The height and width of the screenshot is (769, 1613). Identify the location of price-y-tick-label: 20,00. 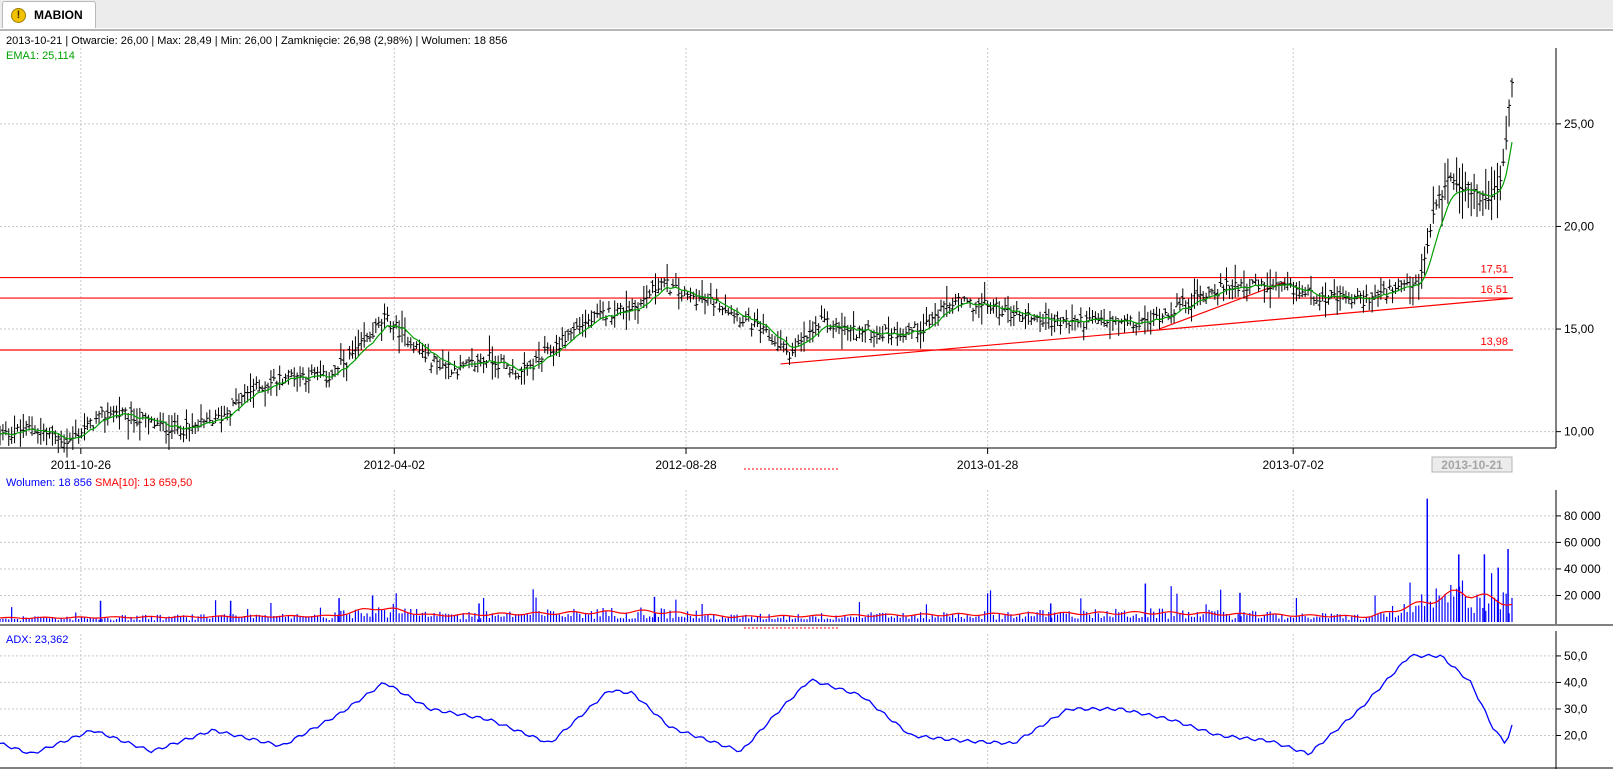
(1579, 226).